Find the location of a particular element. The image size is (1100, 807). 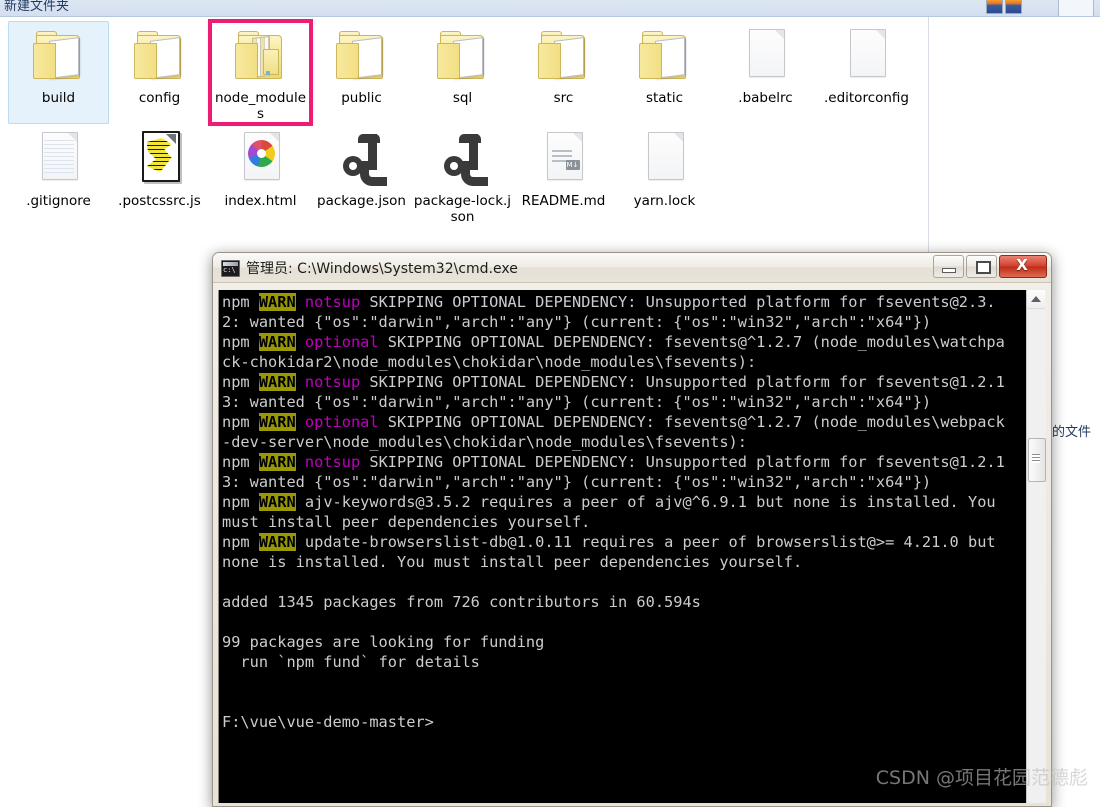

cmd-window-controls: X is located at coordinates (990, 266).